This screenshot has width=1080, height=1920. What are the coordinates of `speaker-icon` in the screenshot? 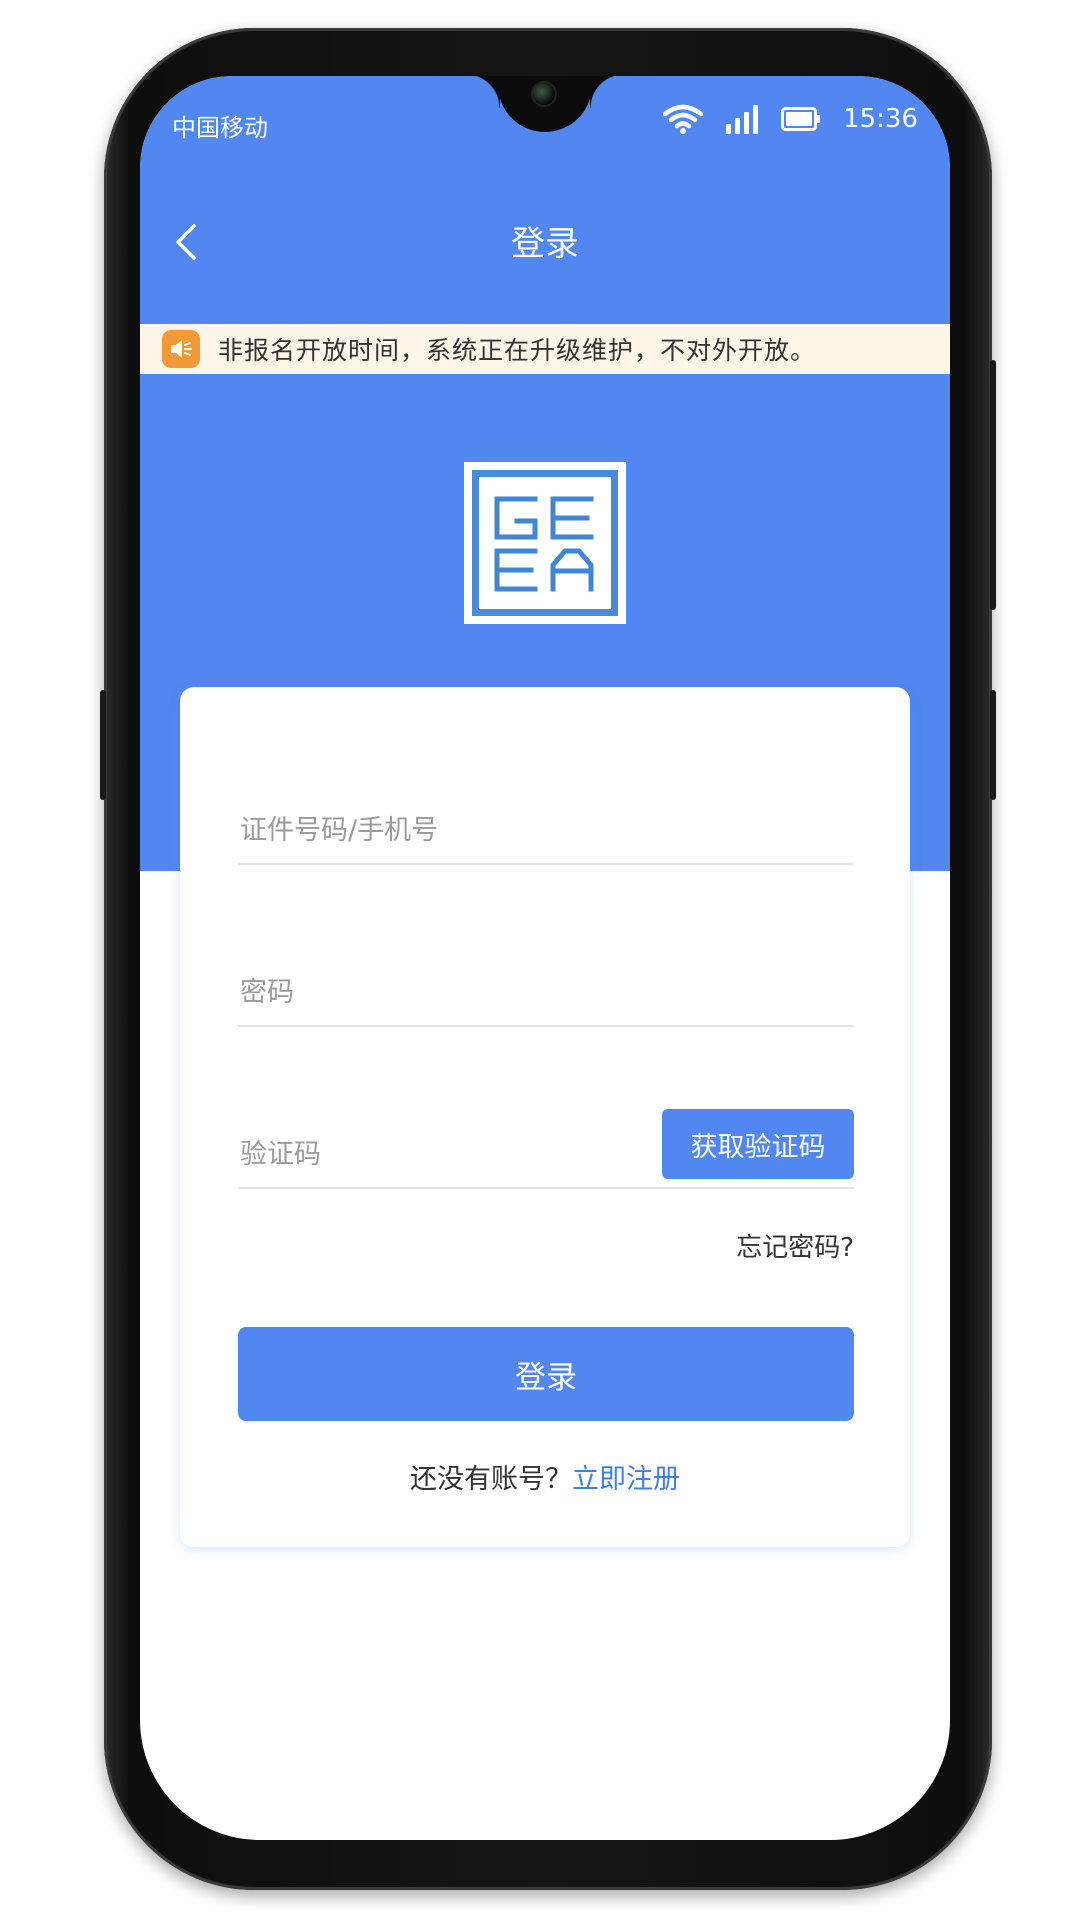 It's located at (181, 349).